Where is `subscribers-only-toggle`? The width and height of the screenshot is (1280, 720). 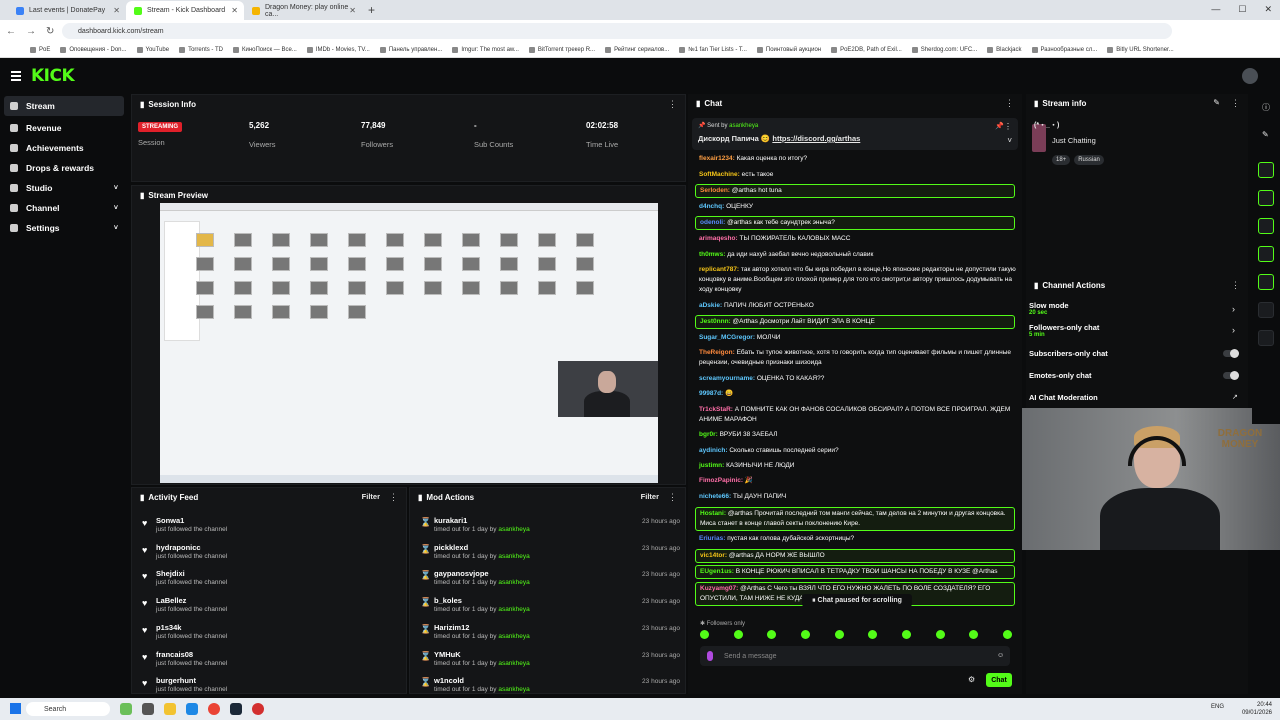
subscribers-only-toggle is located at coordinates (1231, 353).